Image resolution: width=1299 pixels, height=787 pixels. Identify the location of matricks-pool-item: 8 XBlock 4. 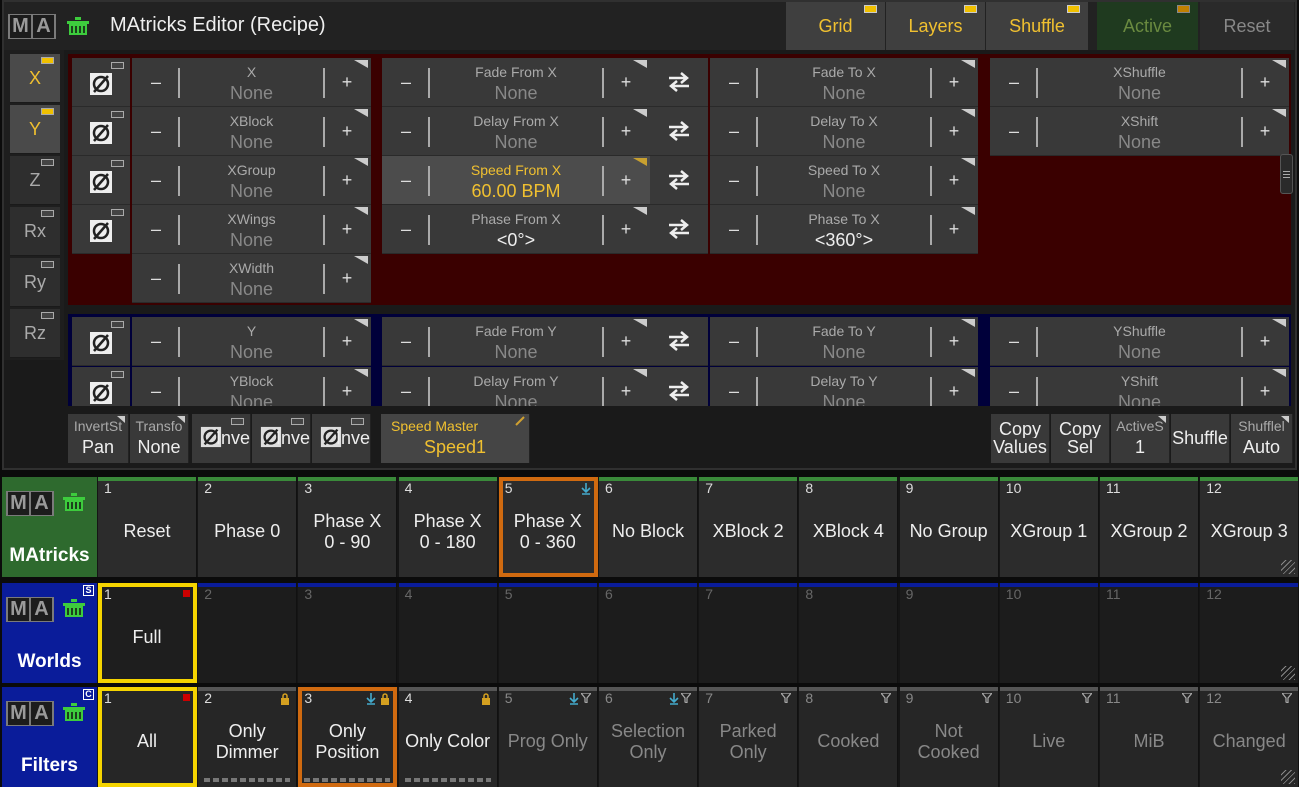
(849, 527).